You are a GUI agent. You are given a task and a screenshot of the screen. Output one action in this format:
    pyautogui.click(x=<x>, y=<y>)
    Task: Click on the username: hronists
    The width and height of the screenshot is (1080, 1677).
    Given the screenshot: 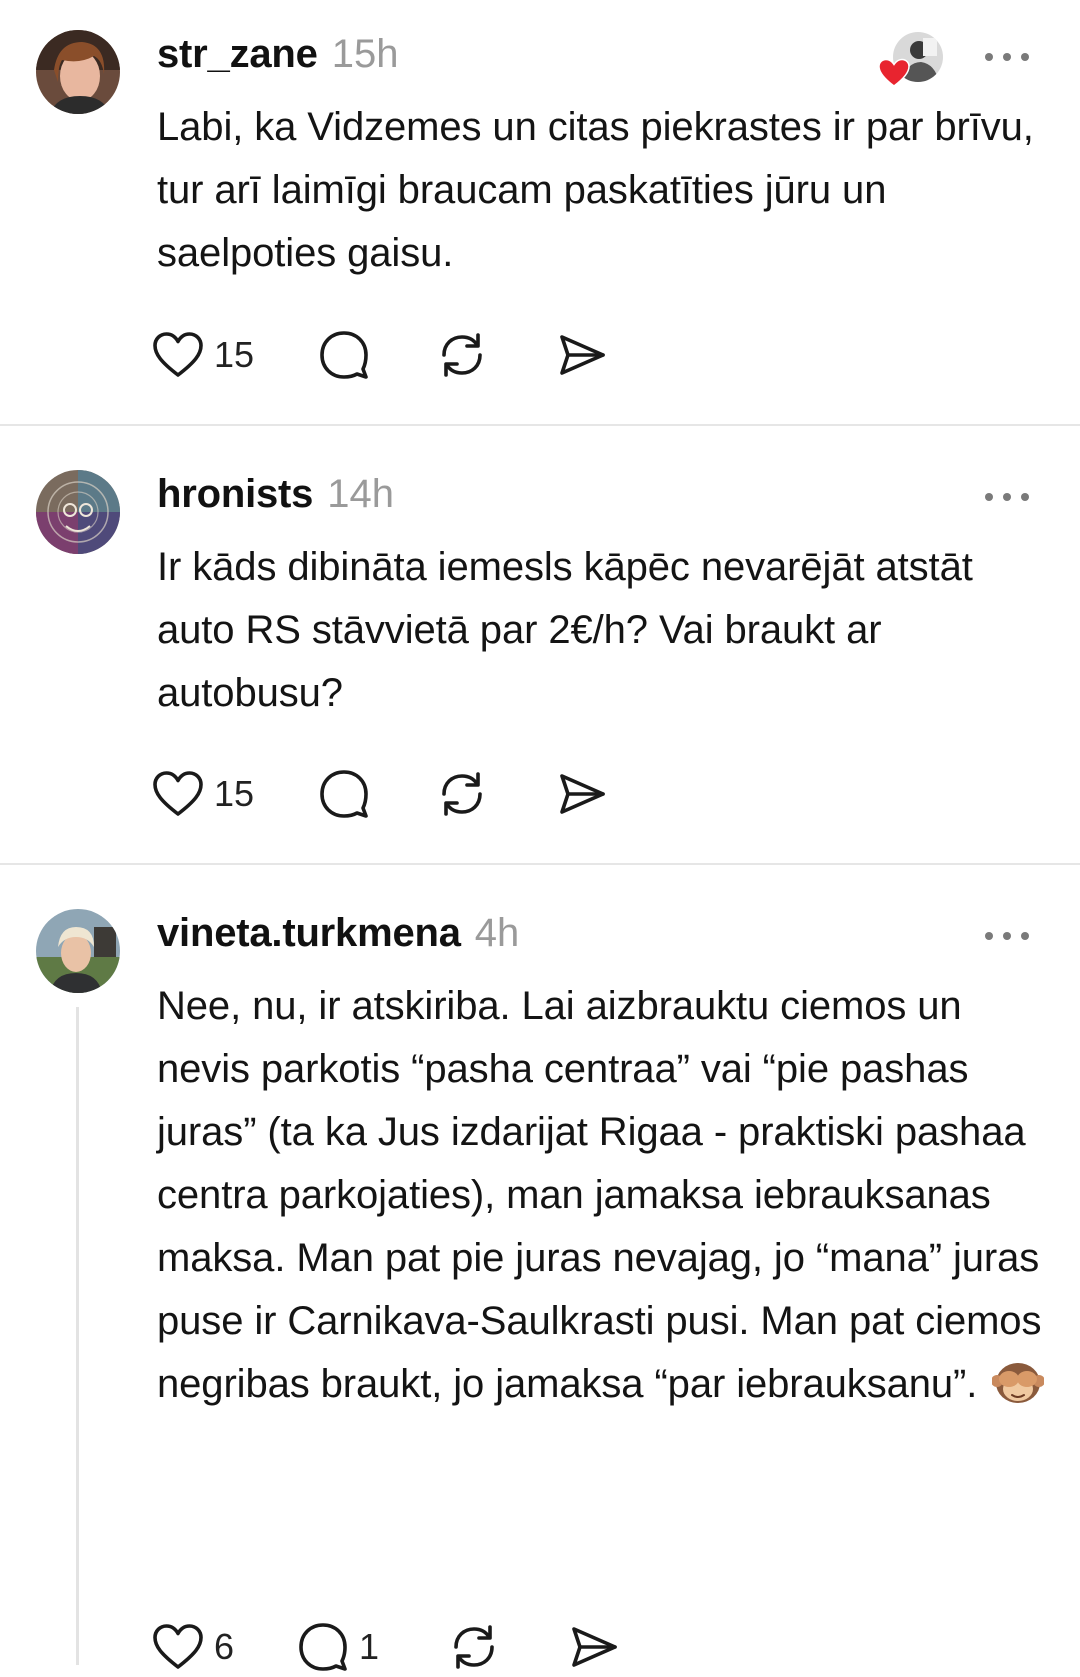 What is the action you would take?
    pyautogui.click(x=235, y=494)
    